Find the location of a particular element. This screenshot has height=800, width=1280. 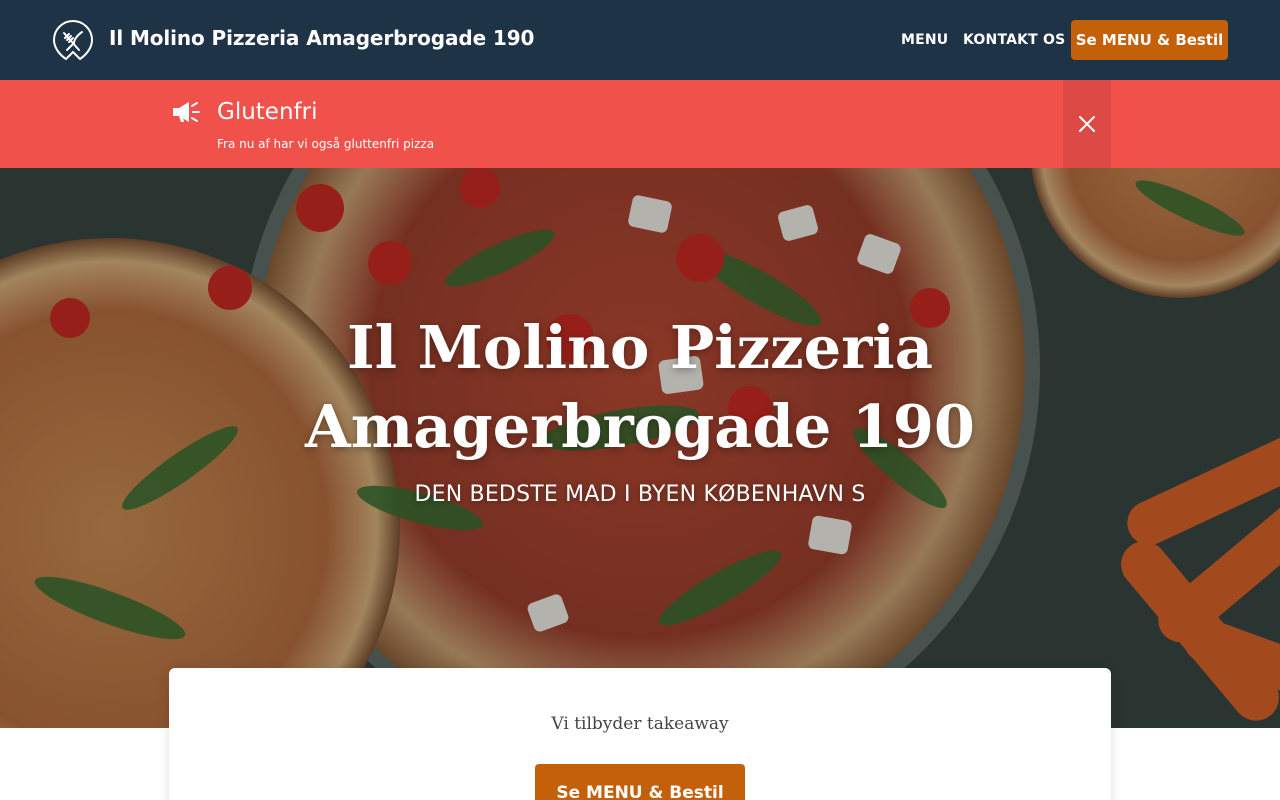

takeaway-card: Vi tilbyder takeaway Se MENU & Bestil is located at coordinates (640, 734).